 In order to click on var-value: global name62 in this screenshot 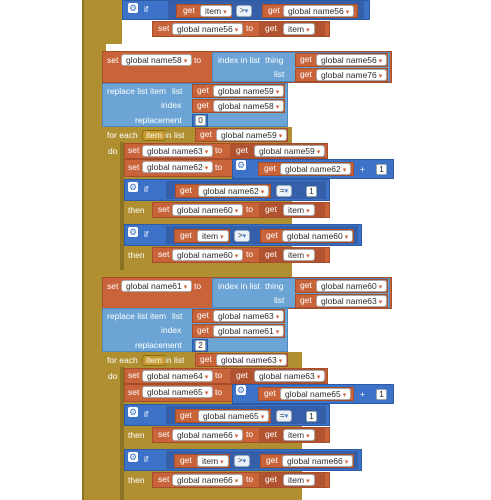, I will do `click(313, 169)`.